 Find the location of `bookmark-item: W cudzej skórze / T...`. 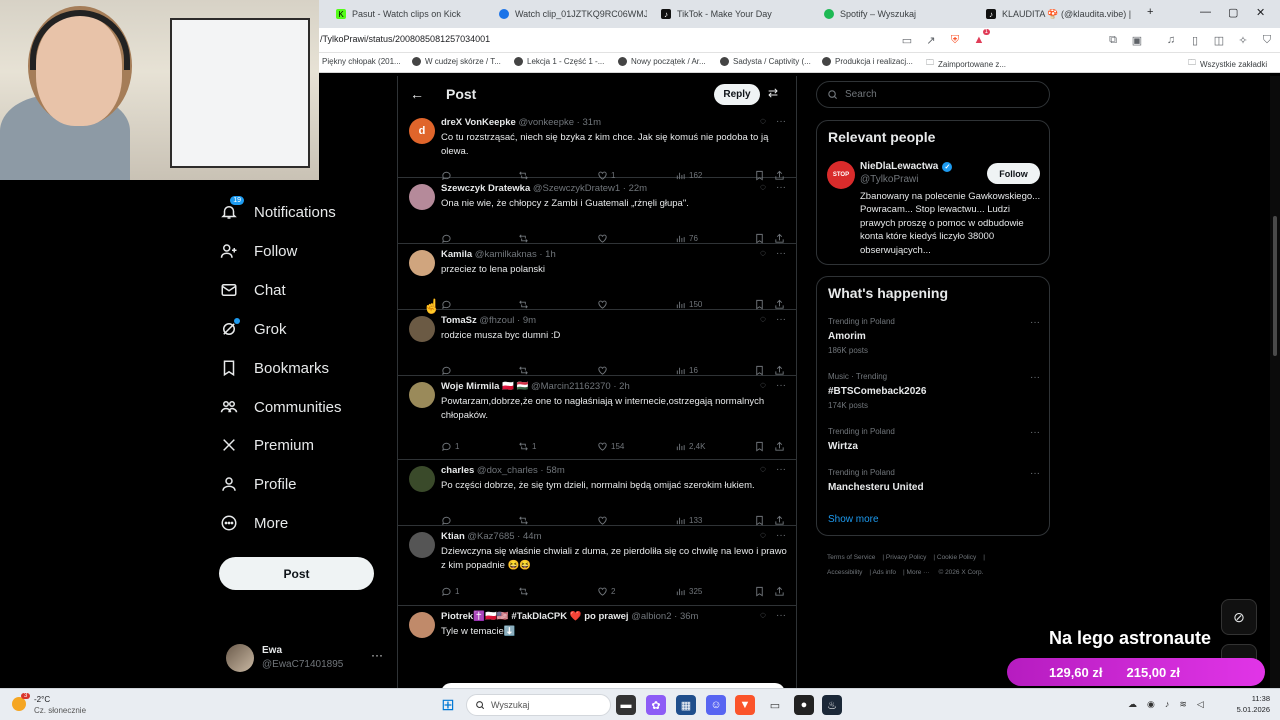

bookmark-item: W cudzej skórze / T... is located at coordinates (456, 61).